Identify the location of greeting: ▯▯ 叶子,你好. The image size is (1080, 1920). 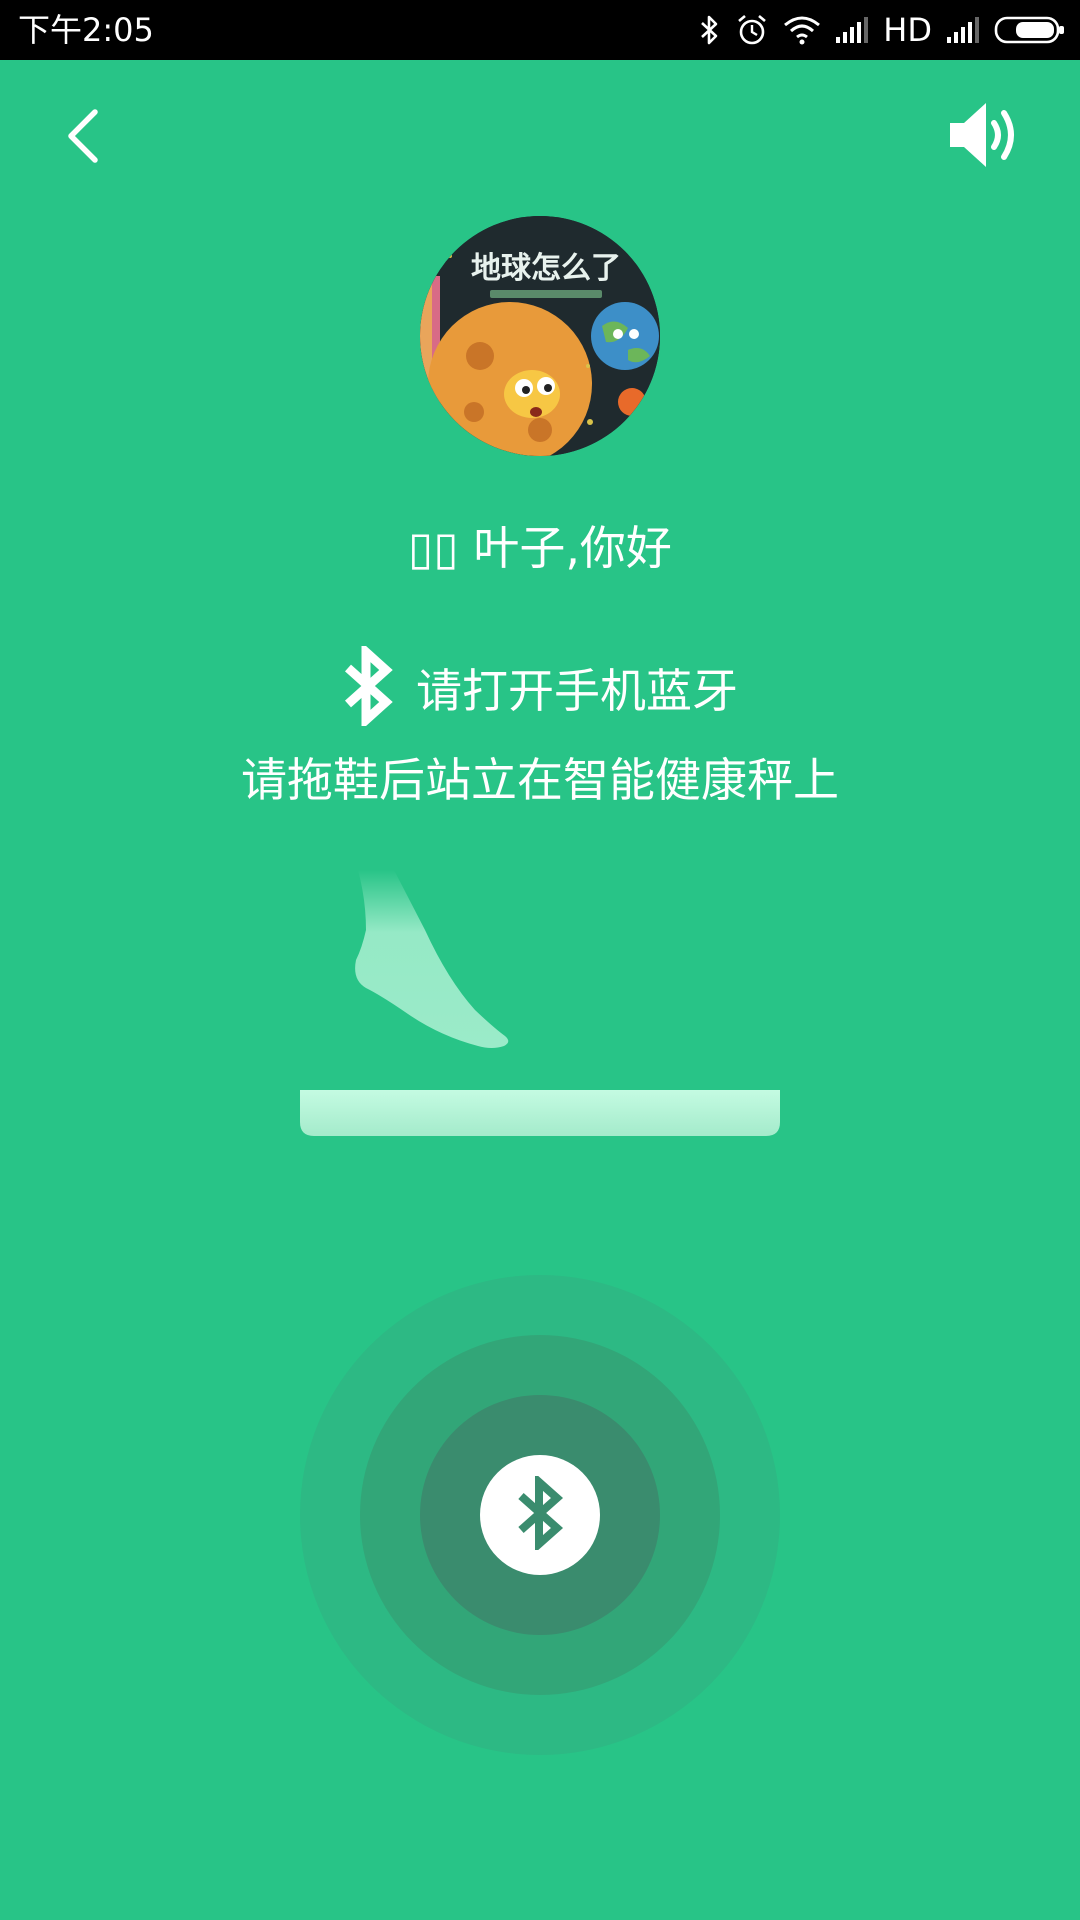
(540, 548).